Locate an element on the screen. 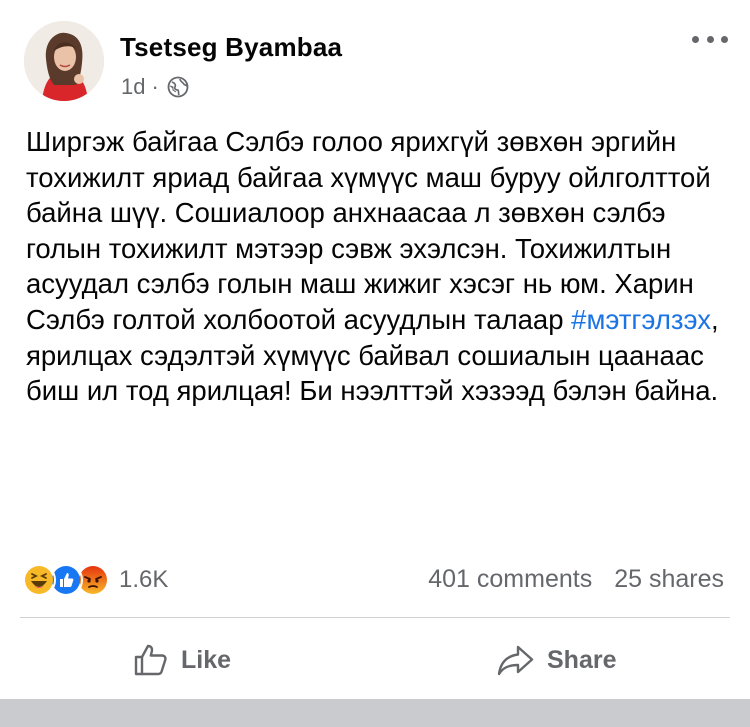  post-meta: 1d · is located at coordinates (155, 87).